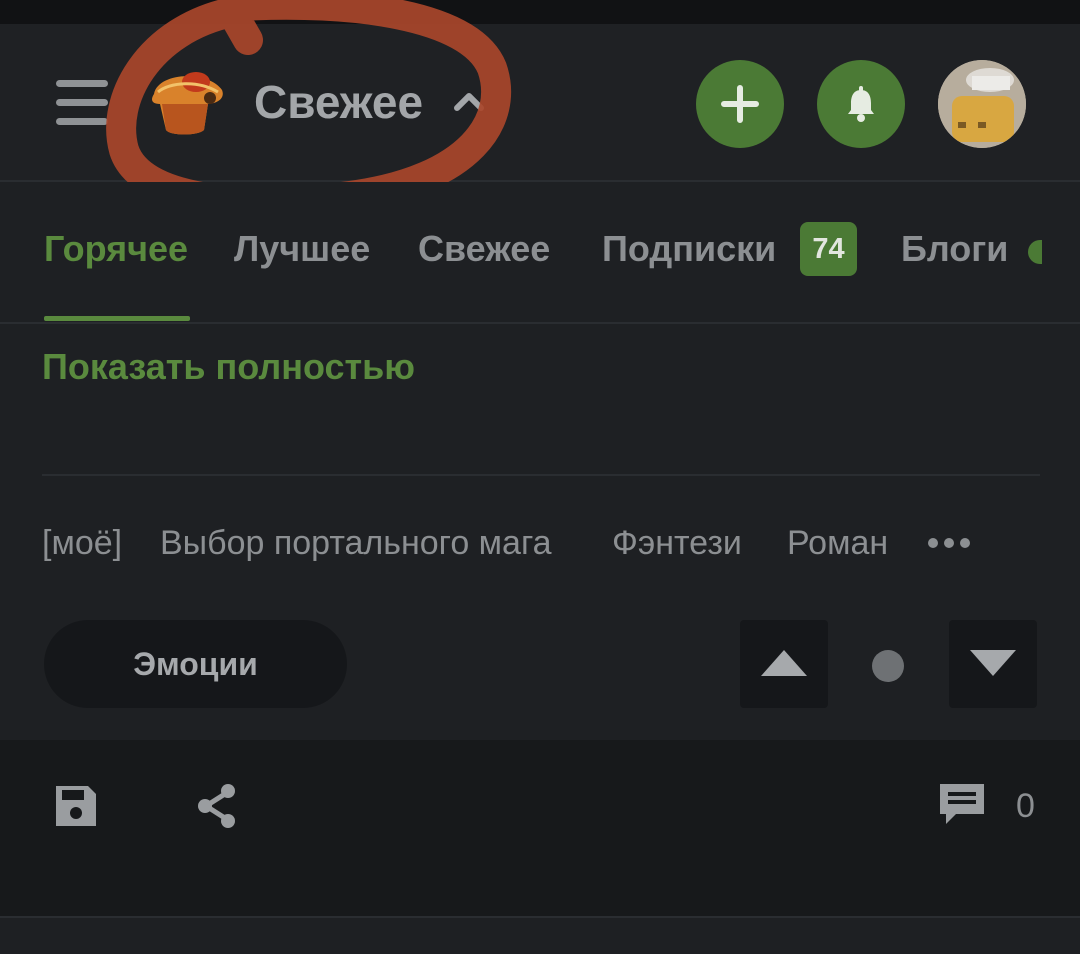 The height and width of the screenshot is (954, 1080). What do you see at coordinates (677, 543) in the screenshot?
I see `tag-item: Фэнтези` at bounding box center [677, 543].